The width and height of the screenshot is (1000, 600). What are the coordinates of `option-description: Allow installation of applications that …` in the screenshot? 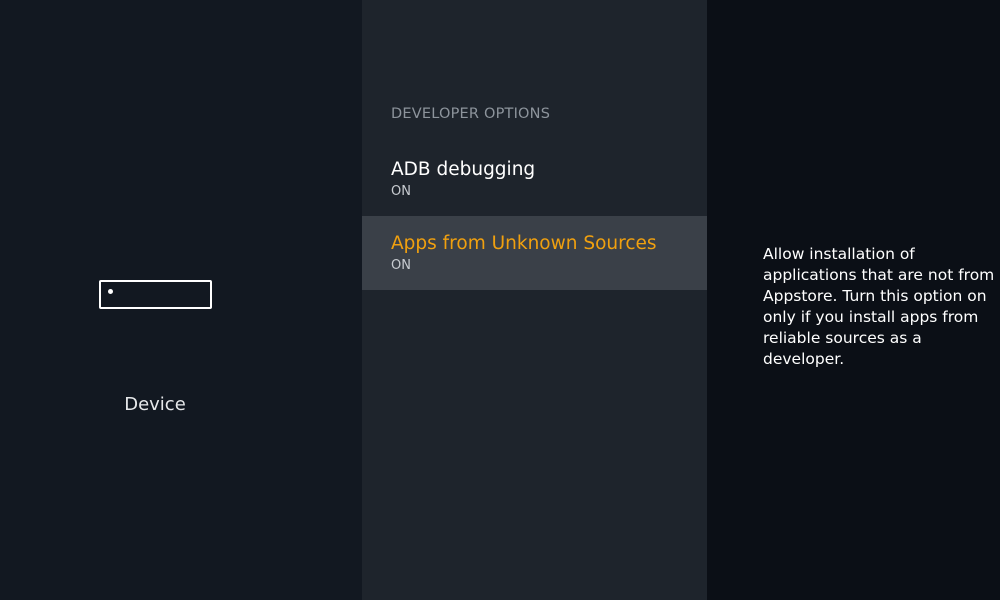 It's located at (879, 306).